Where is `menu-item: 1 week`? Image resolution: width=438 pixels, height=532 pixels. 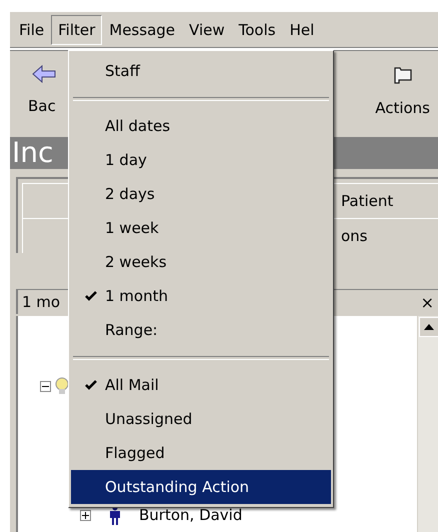
menu-item: 1 week is located at coordinates (201, 228).